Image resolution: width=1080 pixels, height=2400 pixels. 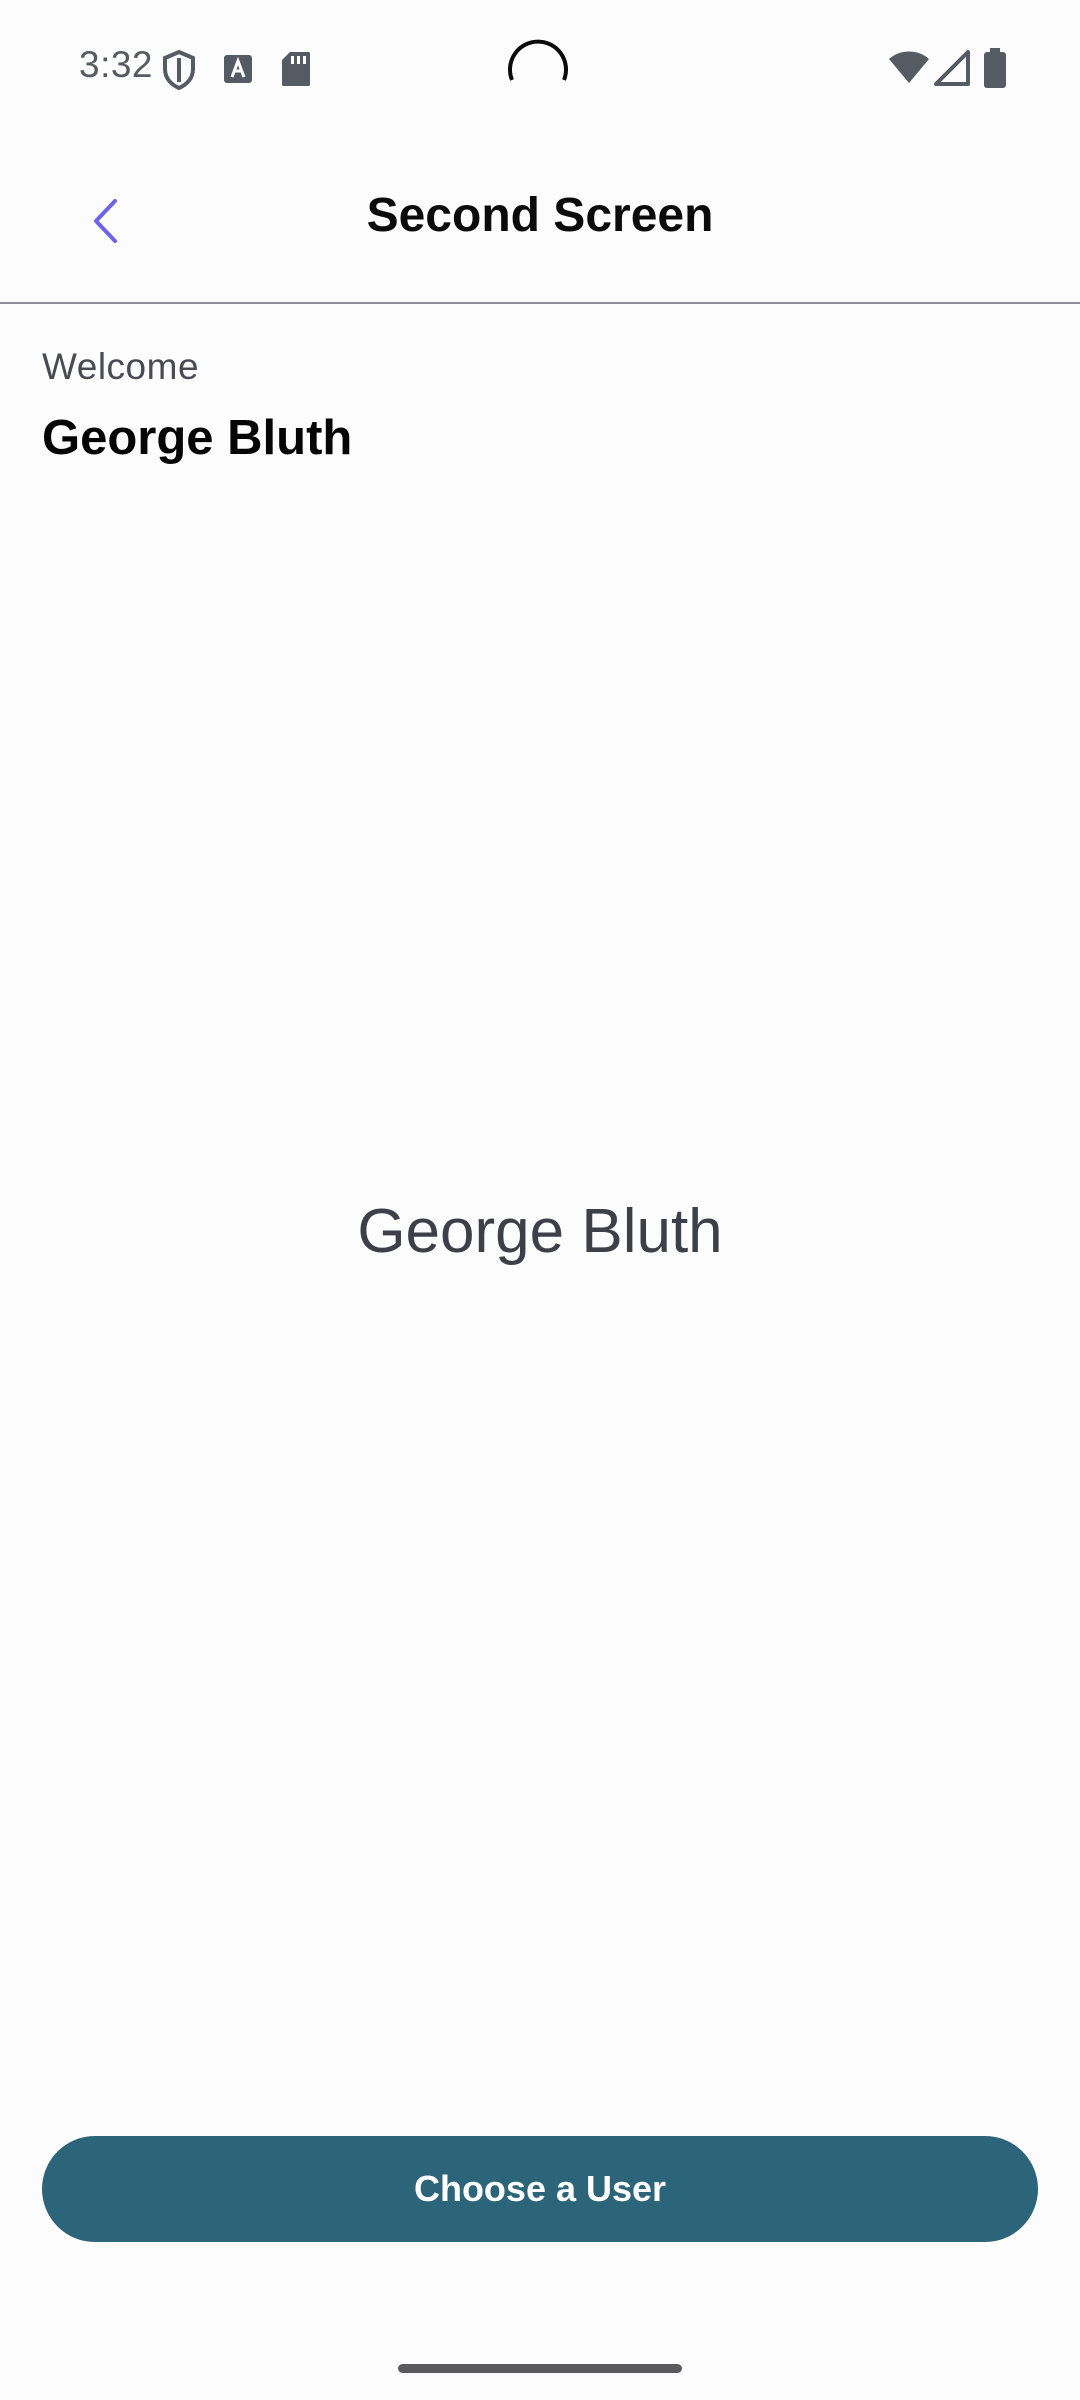 I want to click on chevron-left-icon, so click(x=105, y=221).